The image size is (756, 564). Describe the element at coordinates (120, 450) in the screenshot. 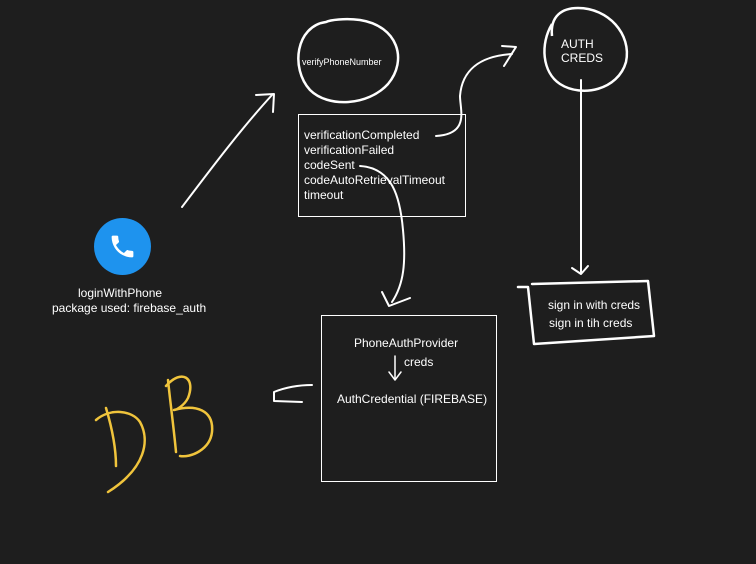

I see `db-letter-d` at that location.